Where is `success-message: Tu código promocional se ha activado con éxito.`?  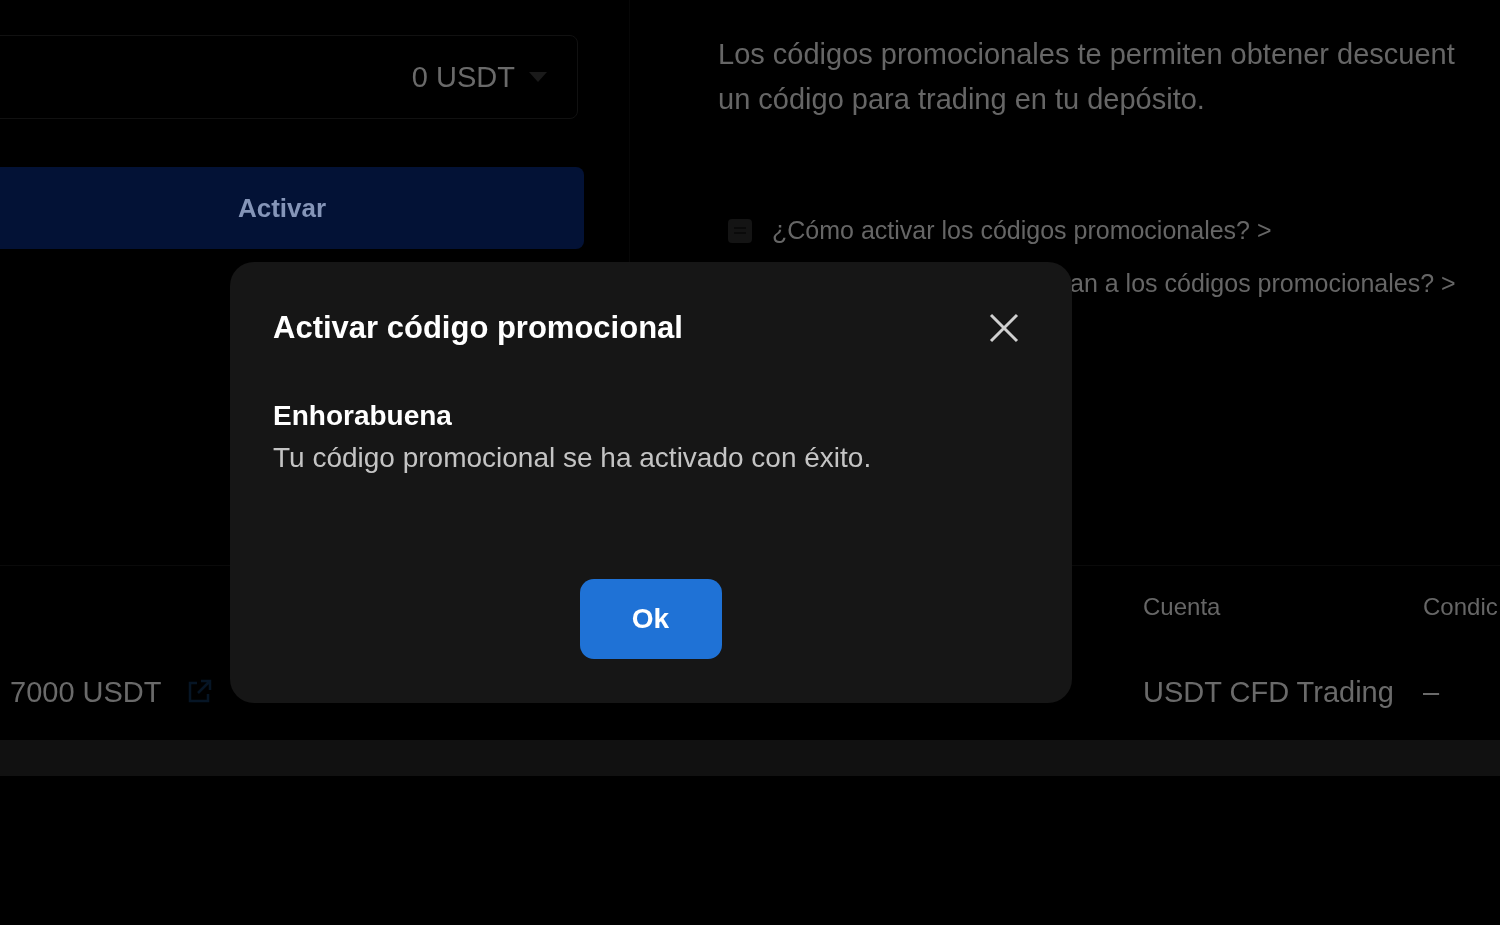 success-message: Tu código promocional se ha activado con éxito. is located at coordinates (573, 458).